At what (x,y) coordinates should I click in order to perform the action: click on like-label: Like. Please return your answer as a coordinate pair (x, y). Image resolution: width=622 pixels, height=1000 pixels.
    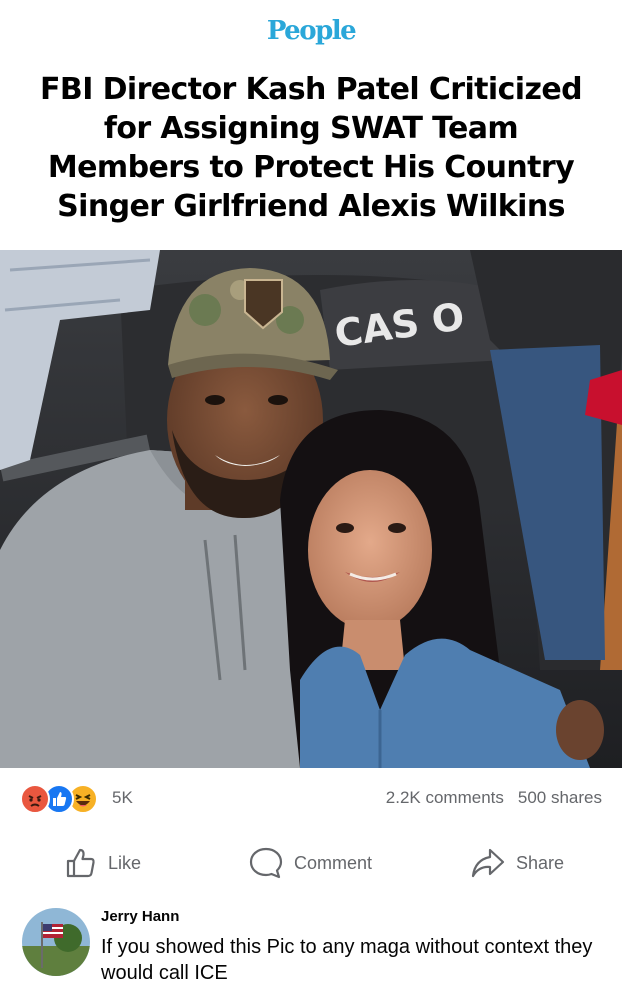
    Looking at the image, I should click on (125, 862).